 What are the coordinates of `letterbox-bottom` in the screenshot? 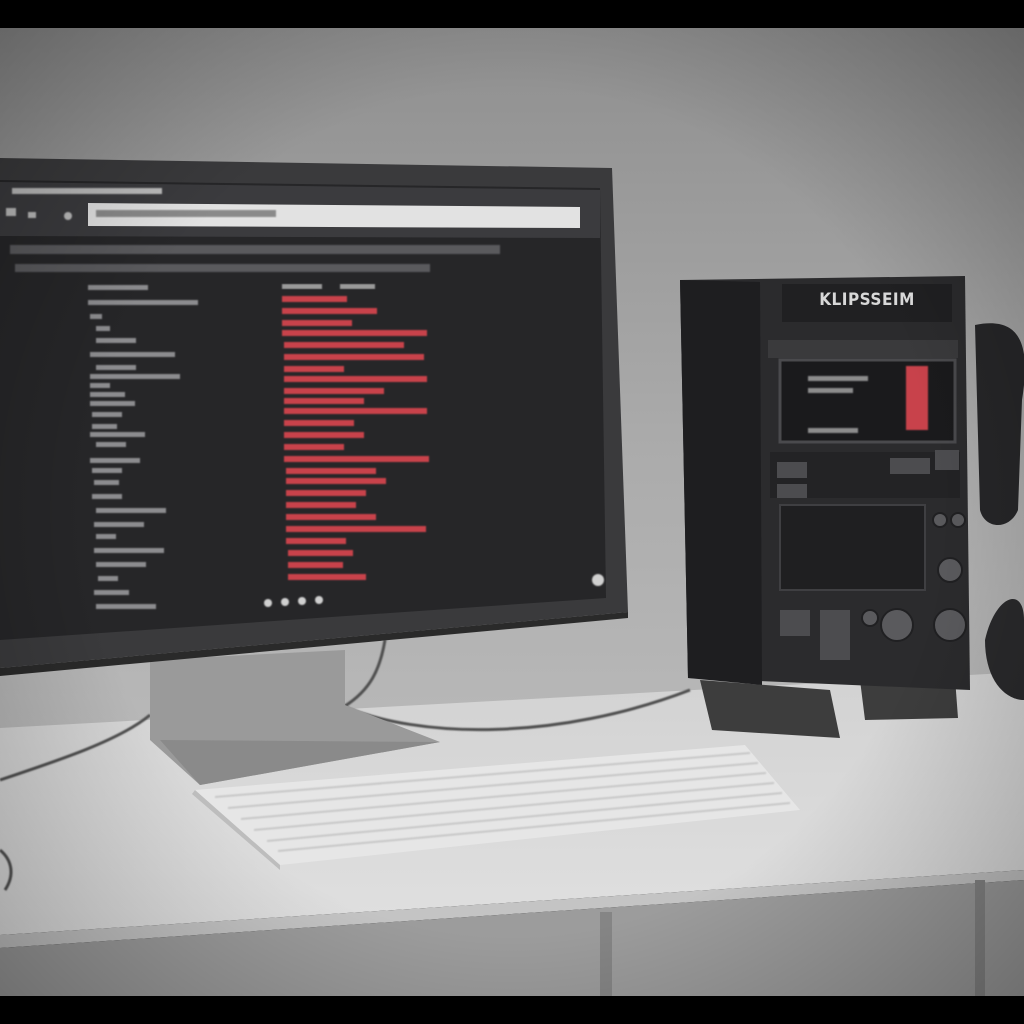 It's located at (512, 1010).